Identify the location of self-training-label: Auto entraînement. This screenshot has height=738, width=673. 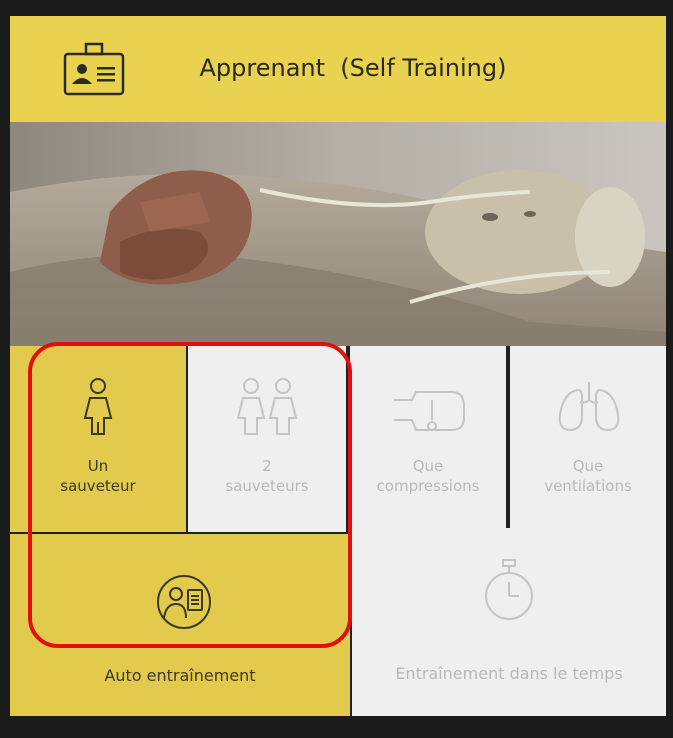
(180, 675).